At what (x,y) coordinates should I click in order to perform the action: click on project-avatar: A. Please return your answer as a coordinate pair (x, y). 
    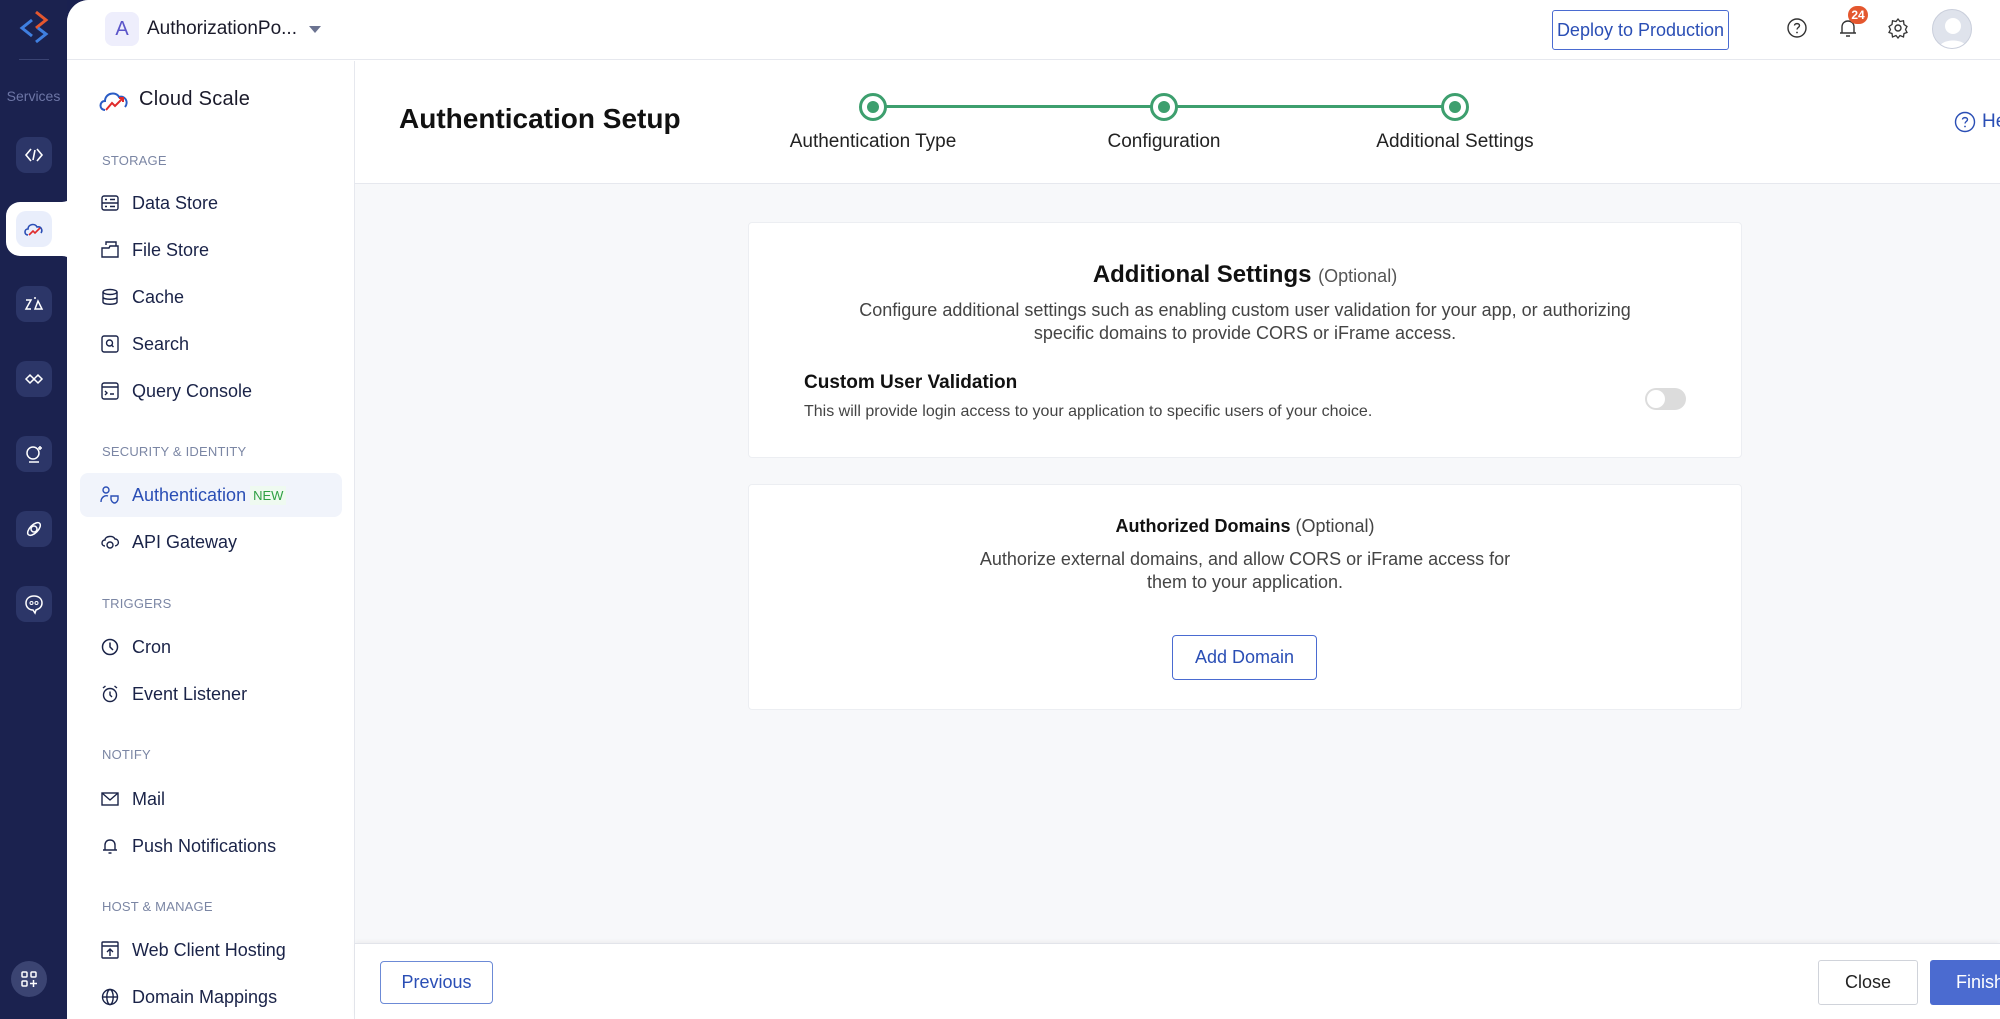
    Looking at the image, I should click on (122, 29).